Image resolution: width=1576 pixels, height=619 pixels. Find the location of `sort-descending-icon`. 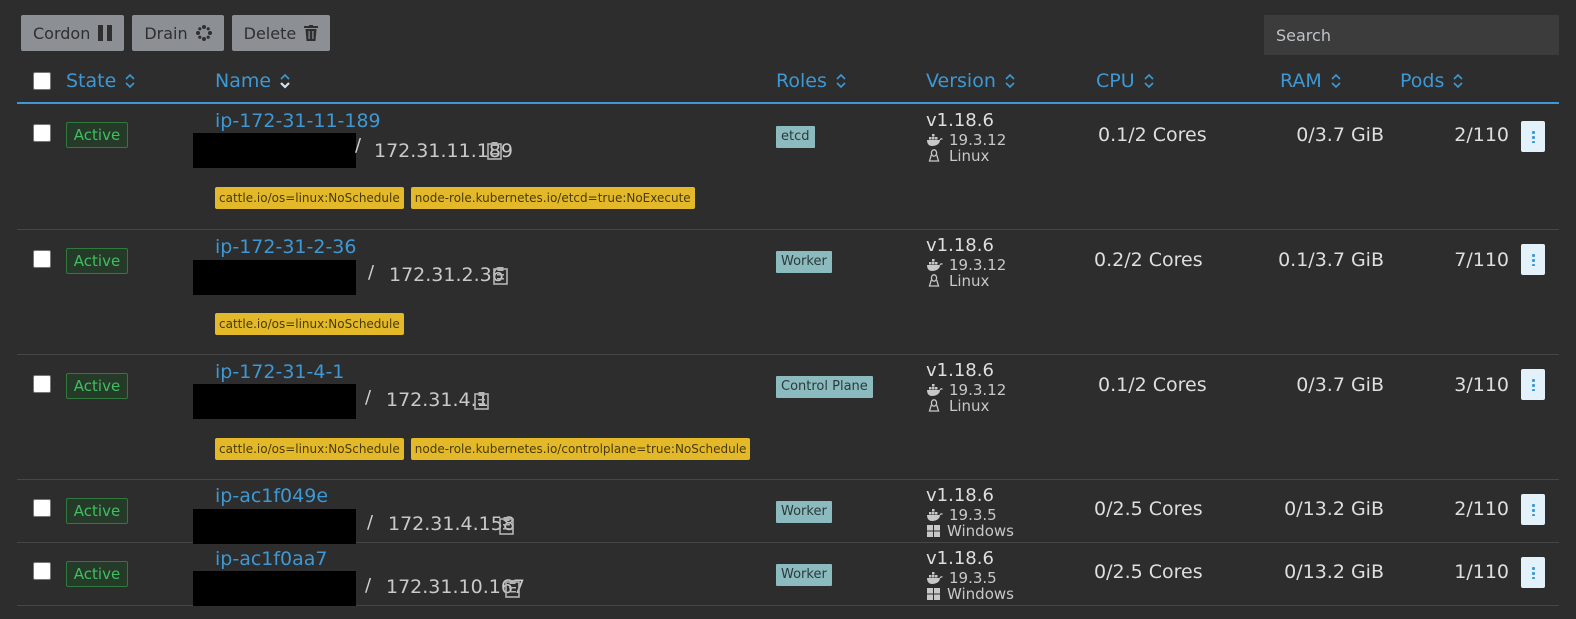

sort-descending-icon is located at coordinates (285, 81).